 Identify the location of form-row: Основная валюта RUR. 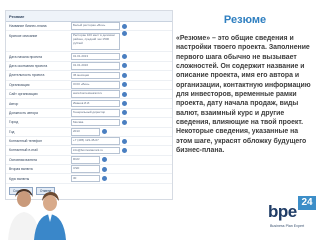
(89, 161).